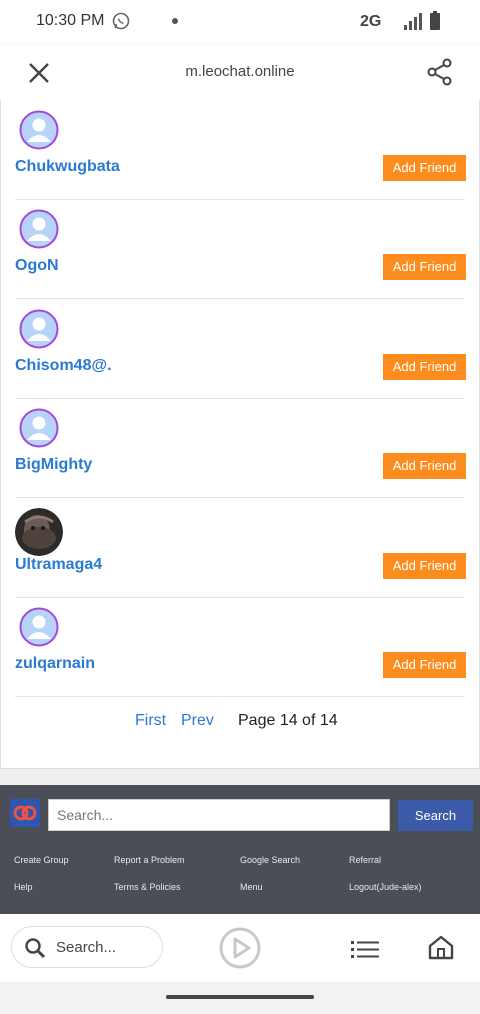 This screenshot has height=1014, width=480. I want to click on menu-link: Menu, so click(251, 887).